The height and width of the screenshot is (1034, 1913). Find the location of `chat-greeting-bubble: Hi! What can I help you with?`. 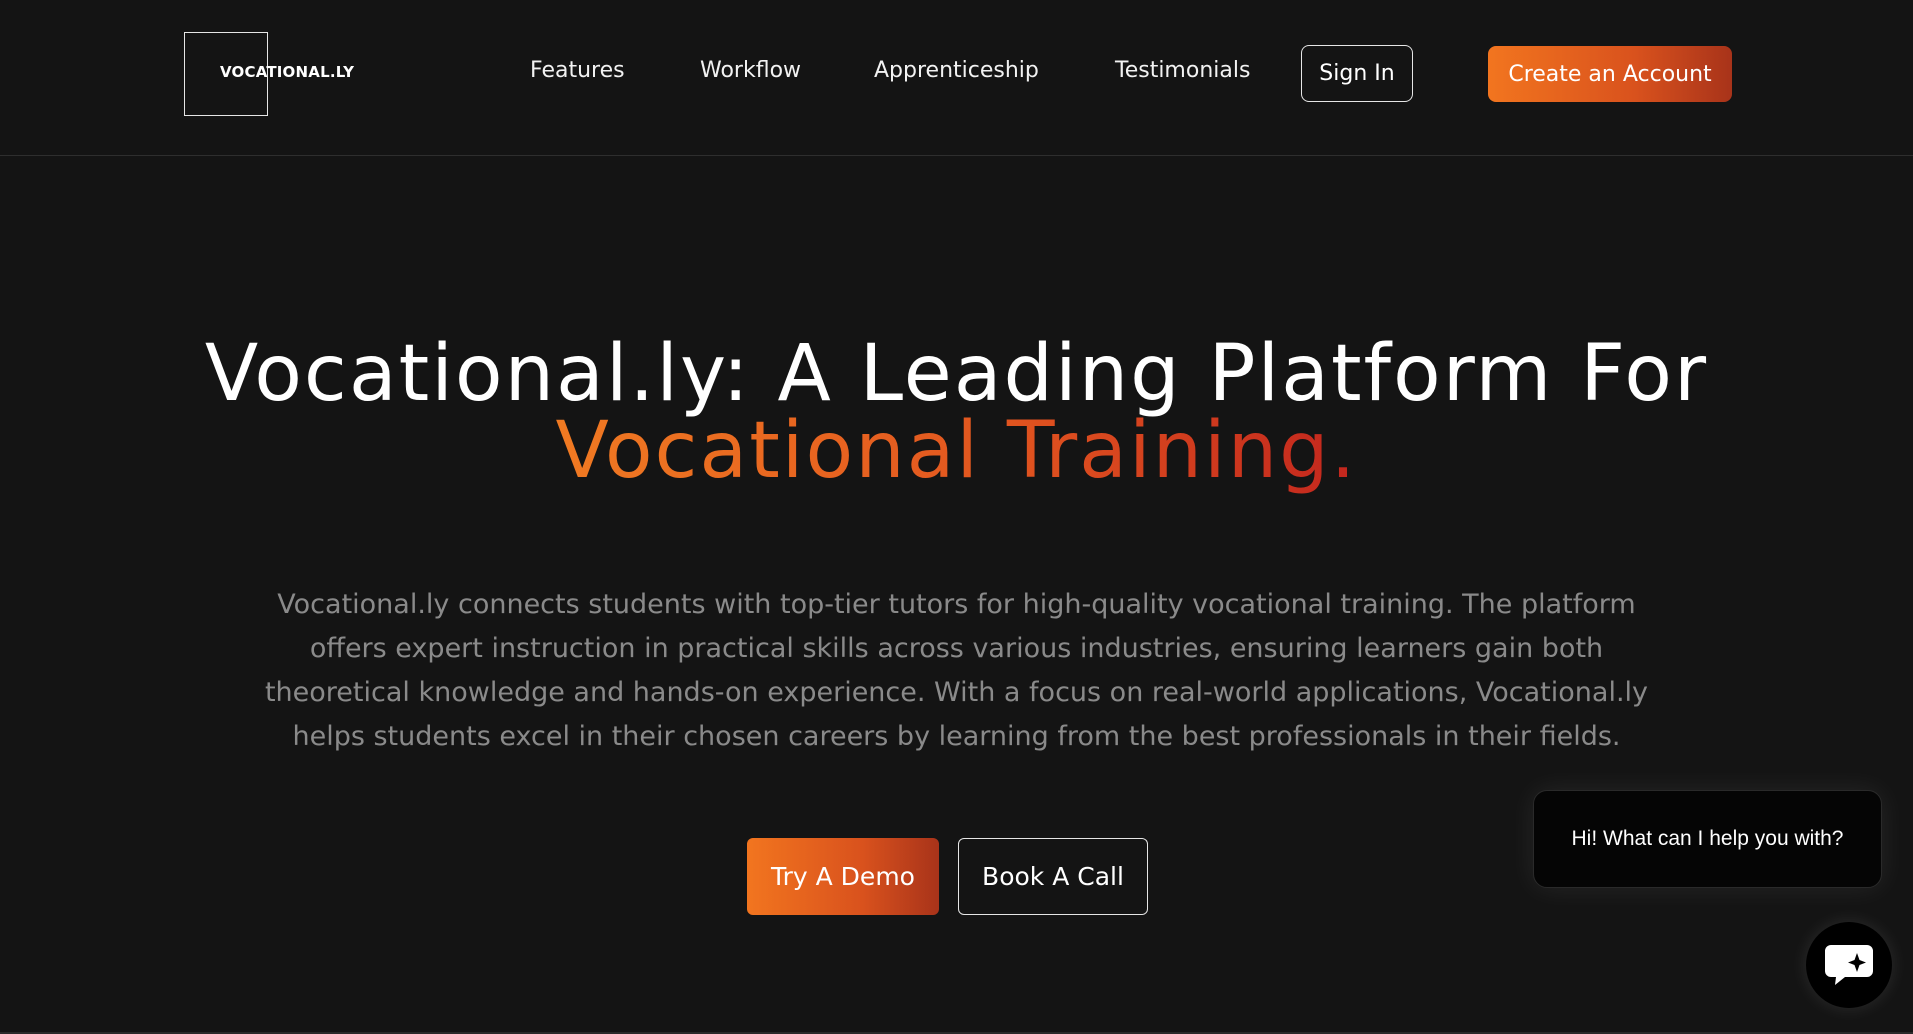

chat-greeting-bubble: Hi! What can I help you with? is located at coordinates (1707, 839).